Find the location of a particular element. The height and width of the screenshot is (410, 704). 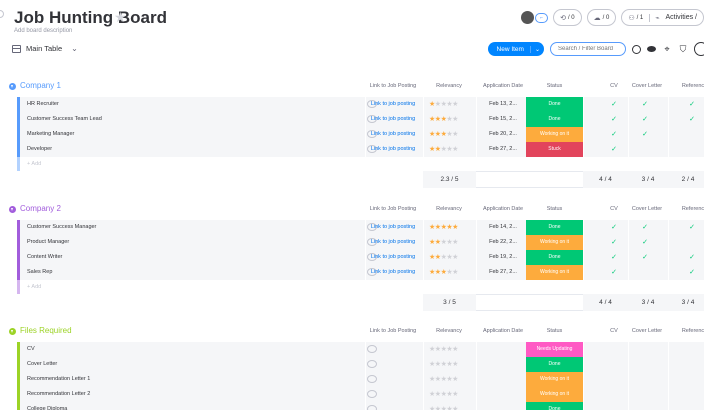

table-row: Cover Letter ★★★★★ Done is located at coordinates (360, 364).